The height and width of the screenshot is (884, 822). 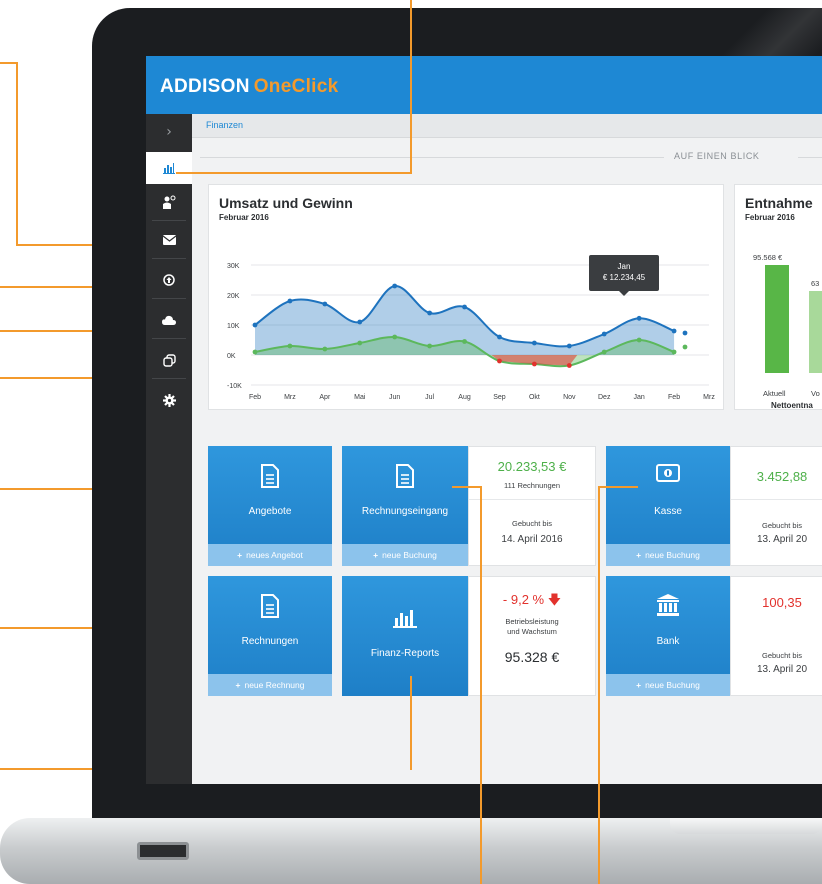 I want to click on sidebar-item-copy, so click(x=169, y=360).